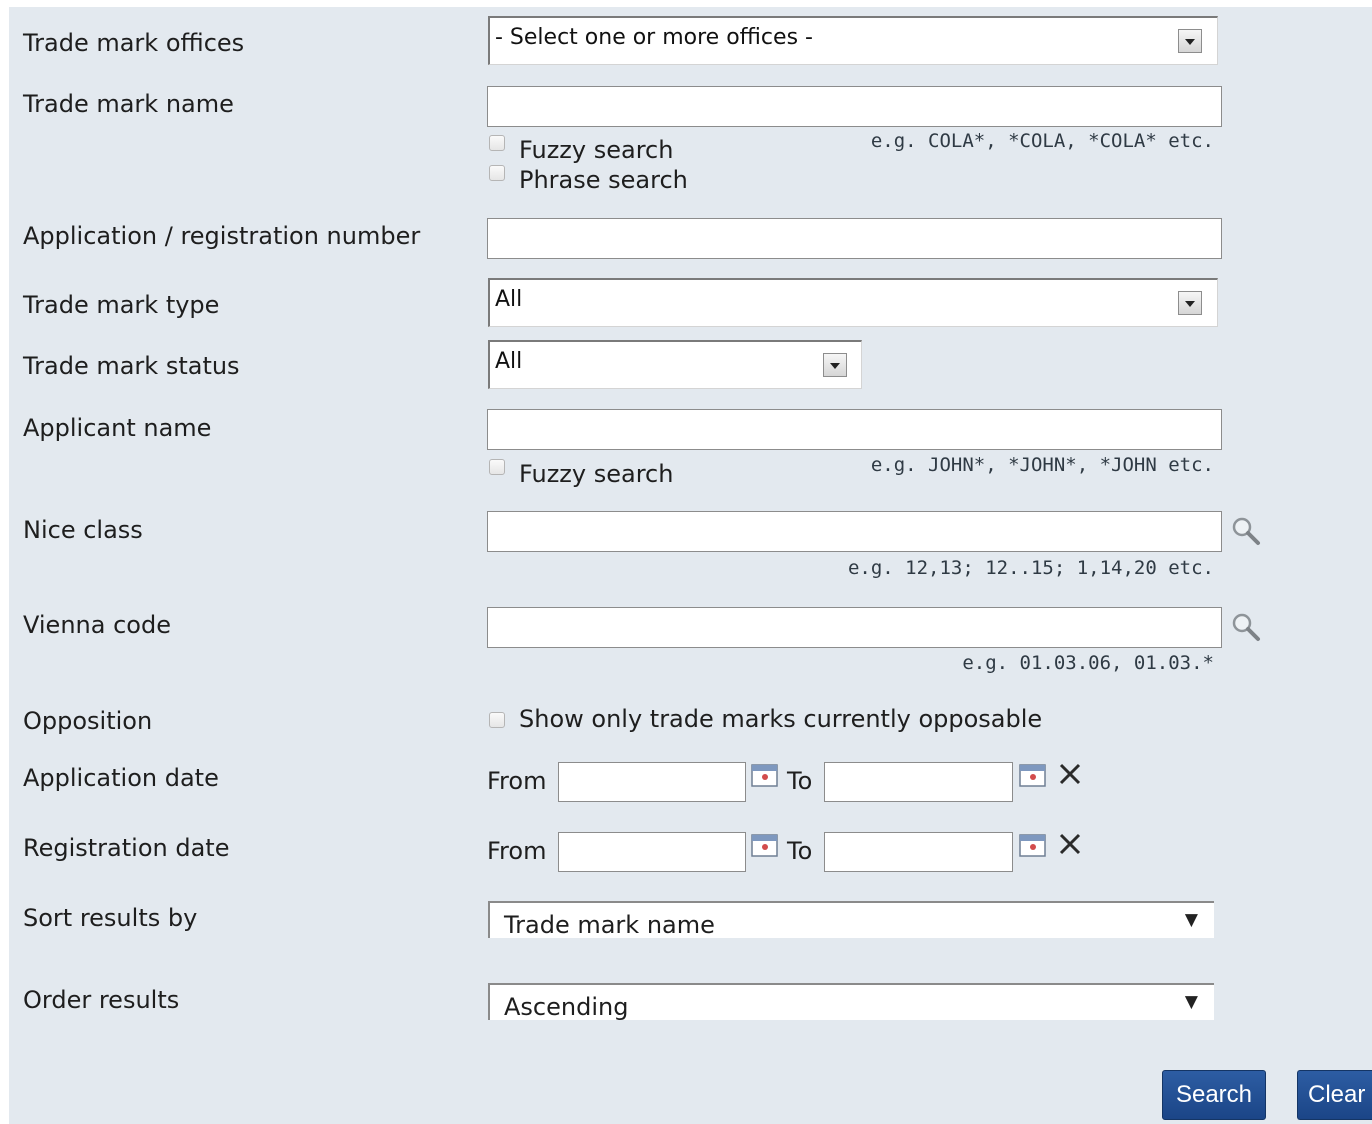 The image size is (1372, 1124). I want to click on app-reg-number-input, so click(854, 238).